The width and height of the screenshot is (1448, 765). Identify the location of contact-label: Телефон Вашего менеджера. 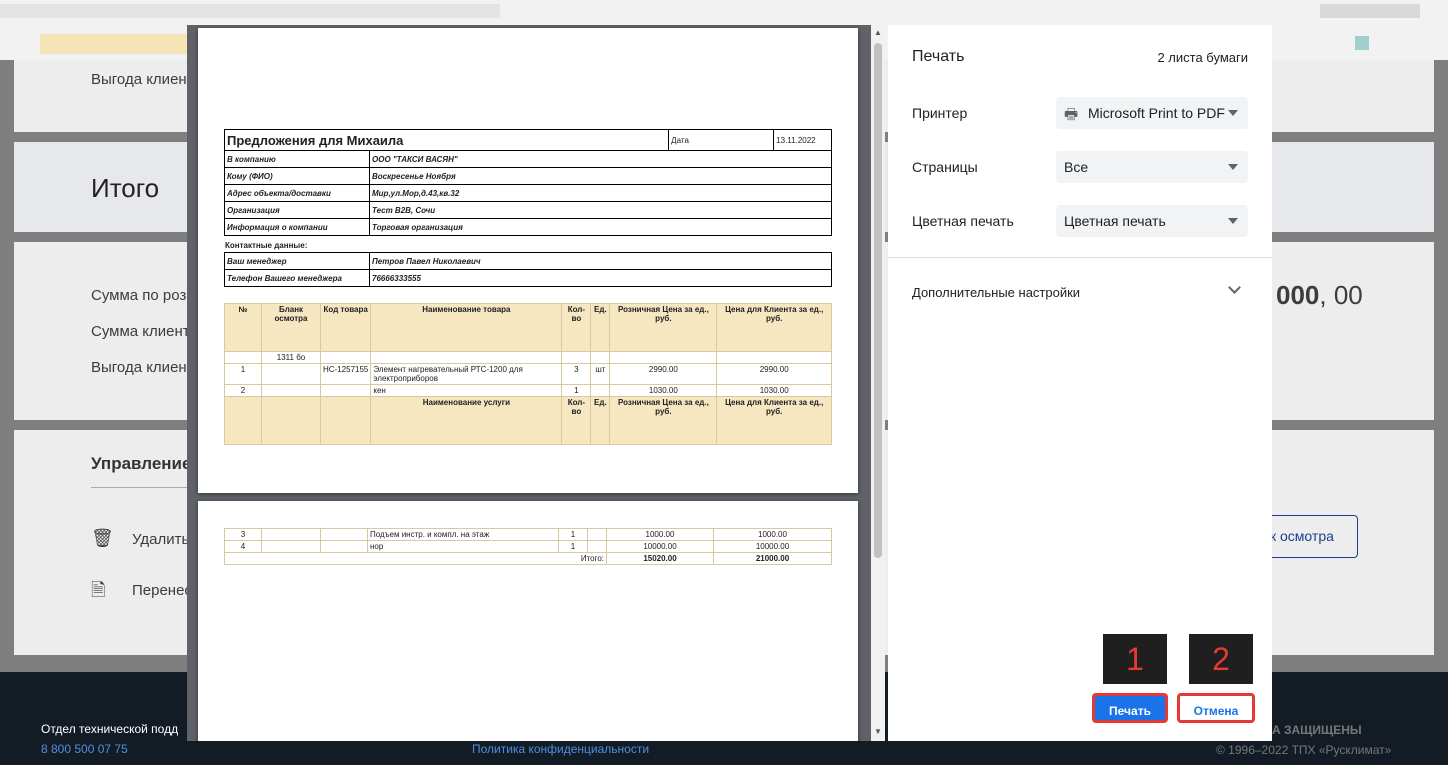
(297, 278).